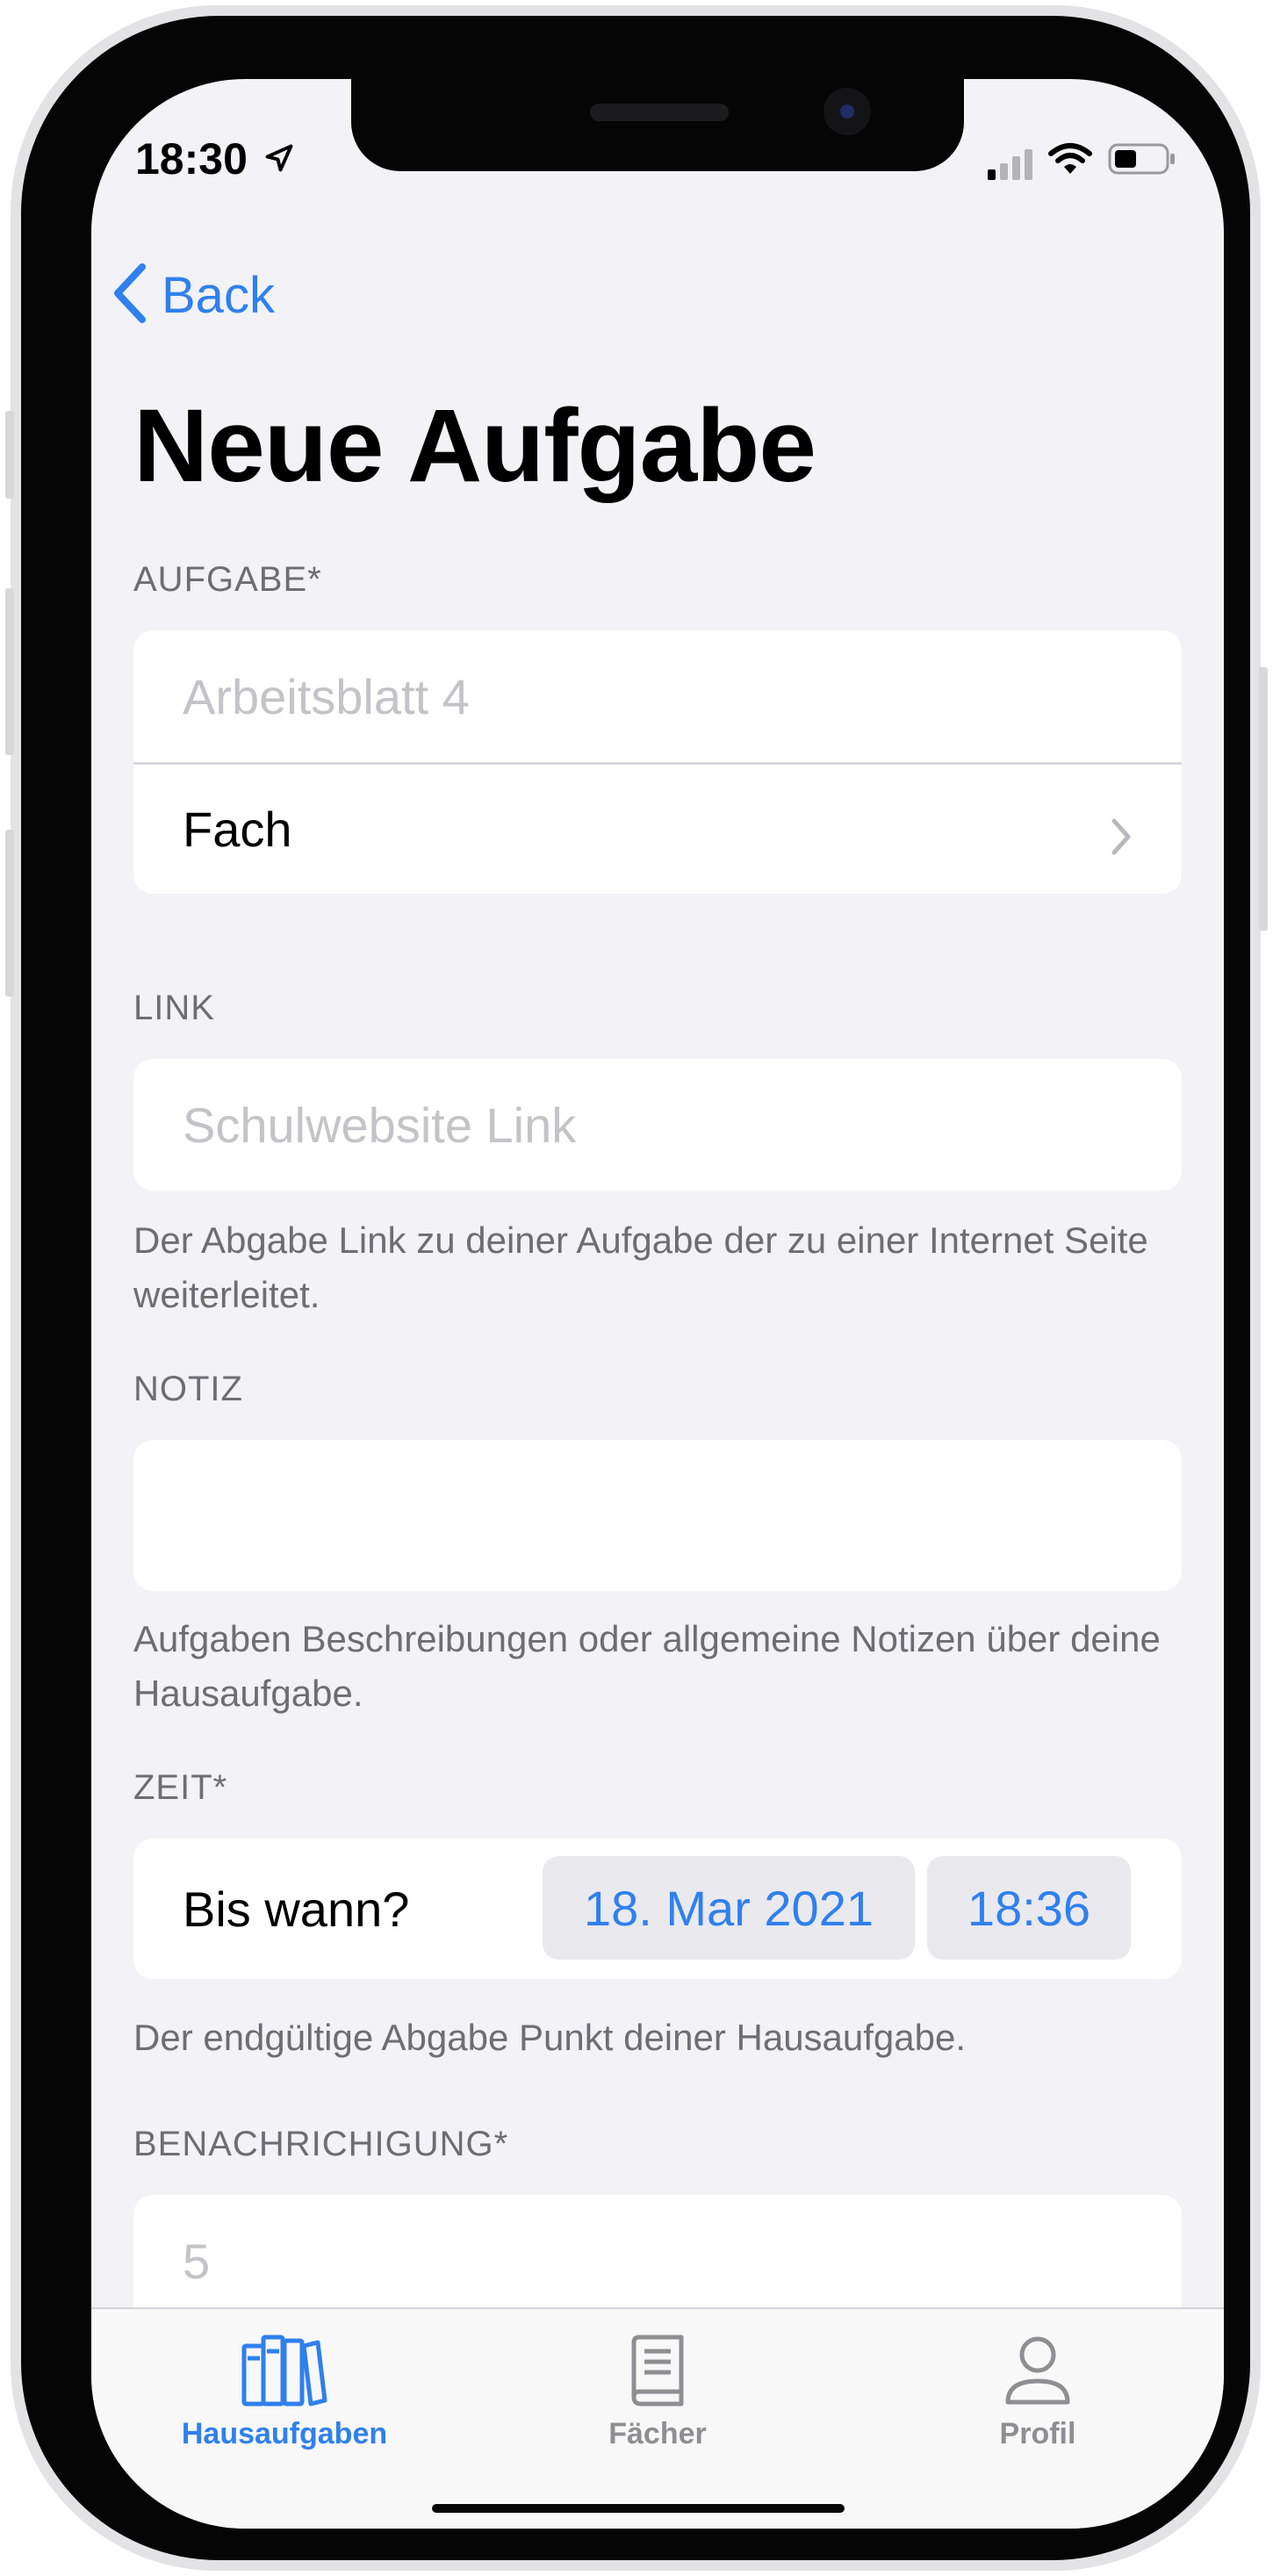  What do you see at coordinates (9, 913) in the screenshot?
I see `volume-down-button` at bounding box center [9, 913].